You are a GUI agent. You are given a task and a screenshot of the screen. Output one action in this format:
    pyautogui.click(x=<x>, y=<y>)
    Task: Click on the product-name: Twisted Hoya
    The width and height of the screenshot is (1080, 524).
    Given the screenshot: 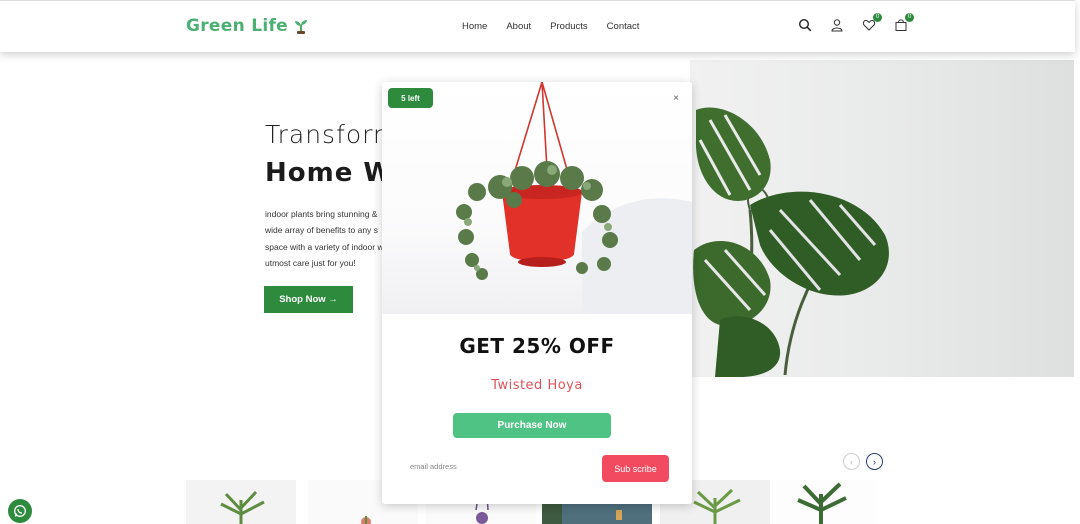 What is the action you would take?
    pyautogui.click(x=537, y=385)
    